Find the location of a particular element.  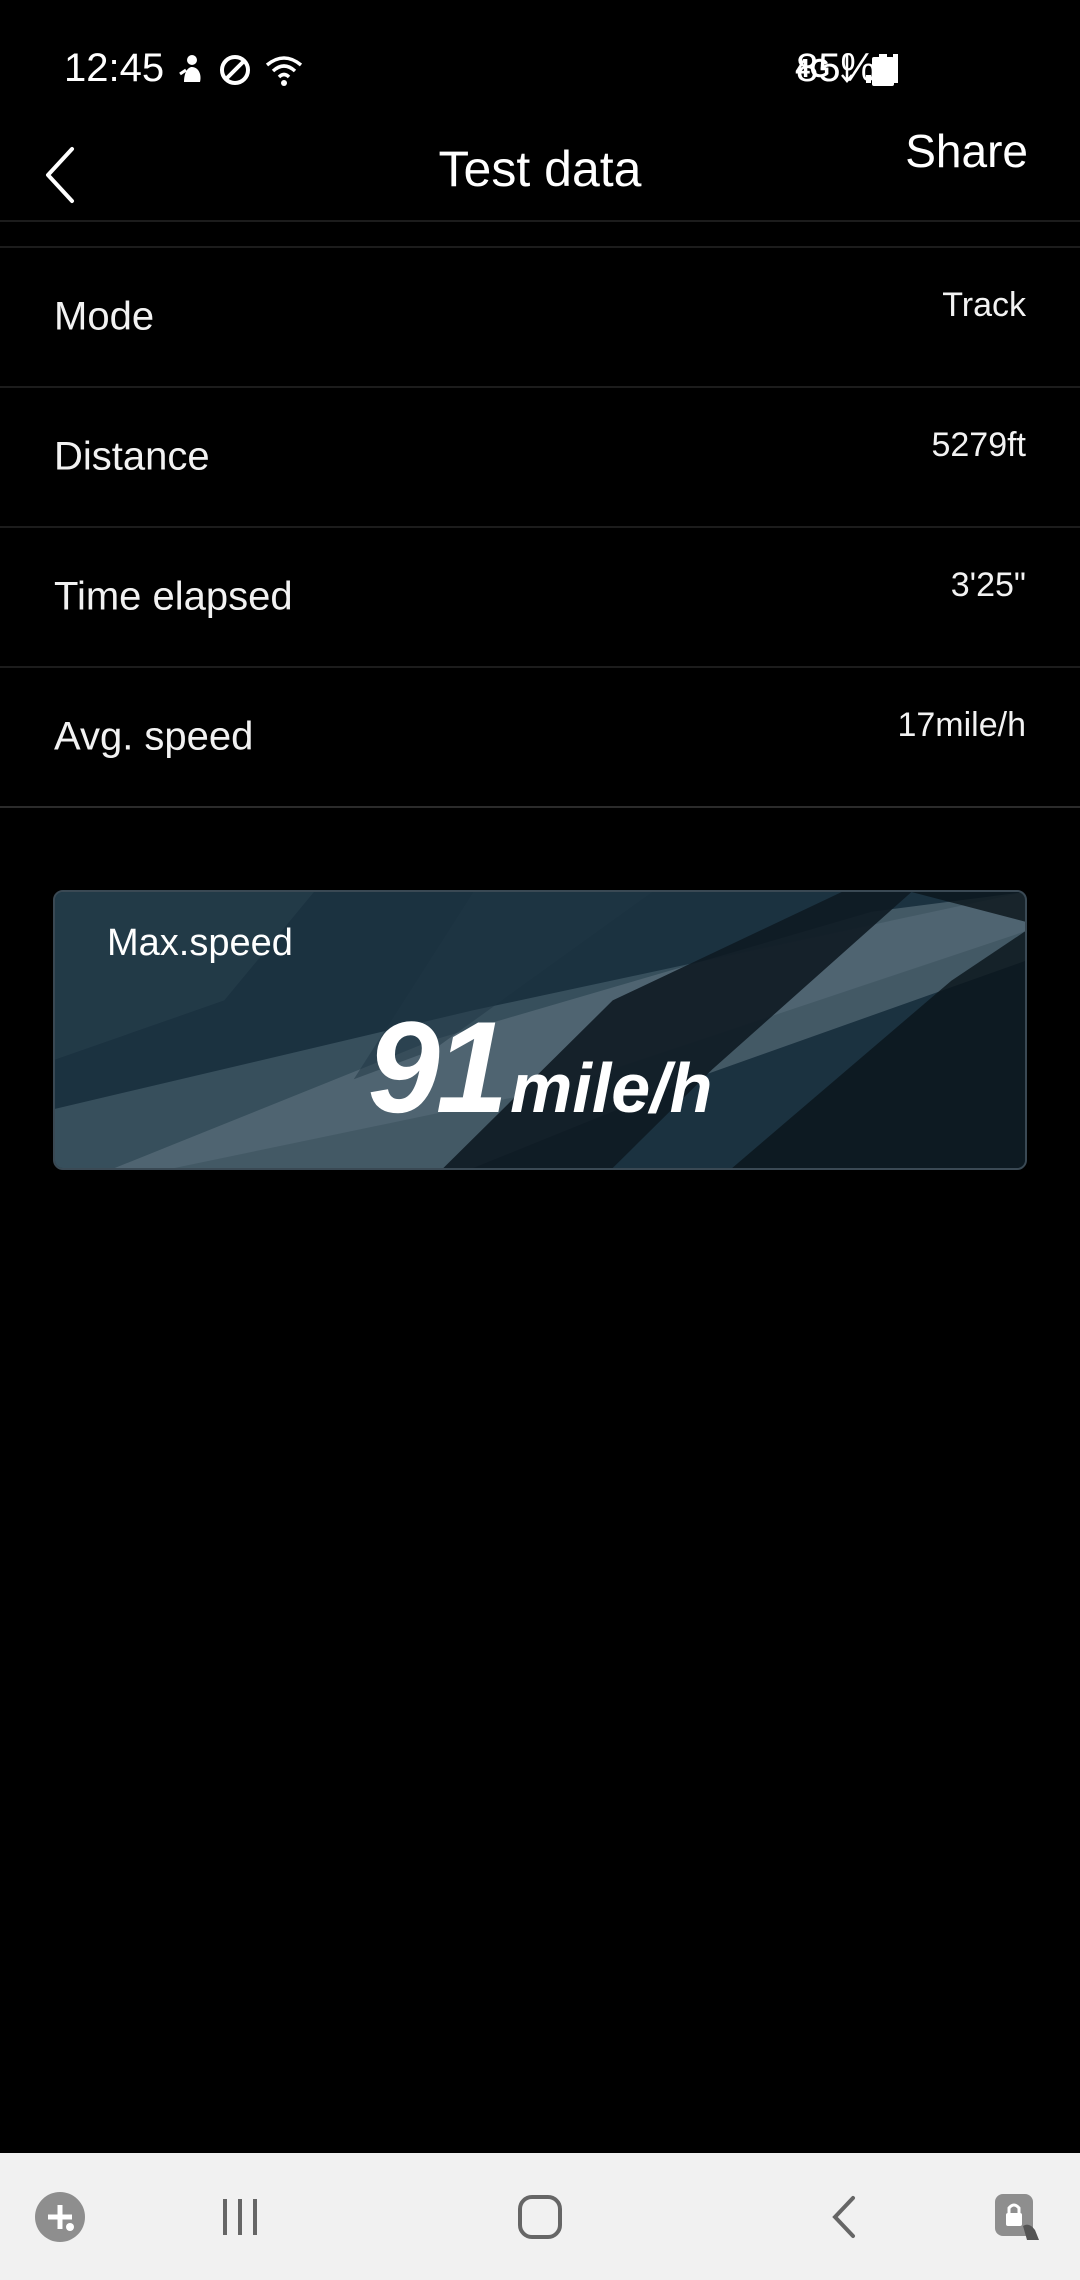

status-time: 12:45 is located at coordinates (114, 68).